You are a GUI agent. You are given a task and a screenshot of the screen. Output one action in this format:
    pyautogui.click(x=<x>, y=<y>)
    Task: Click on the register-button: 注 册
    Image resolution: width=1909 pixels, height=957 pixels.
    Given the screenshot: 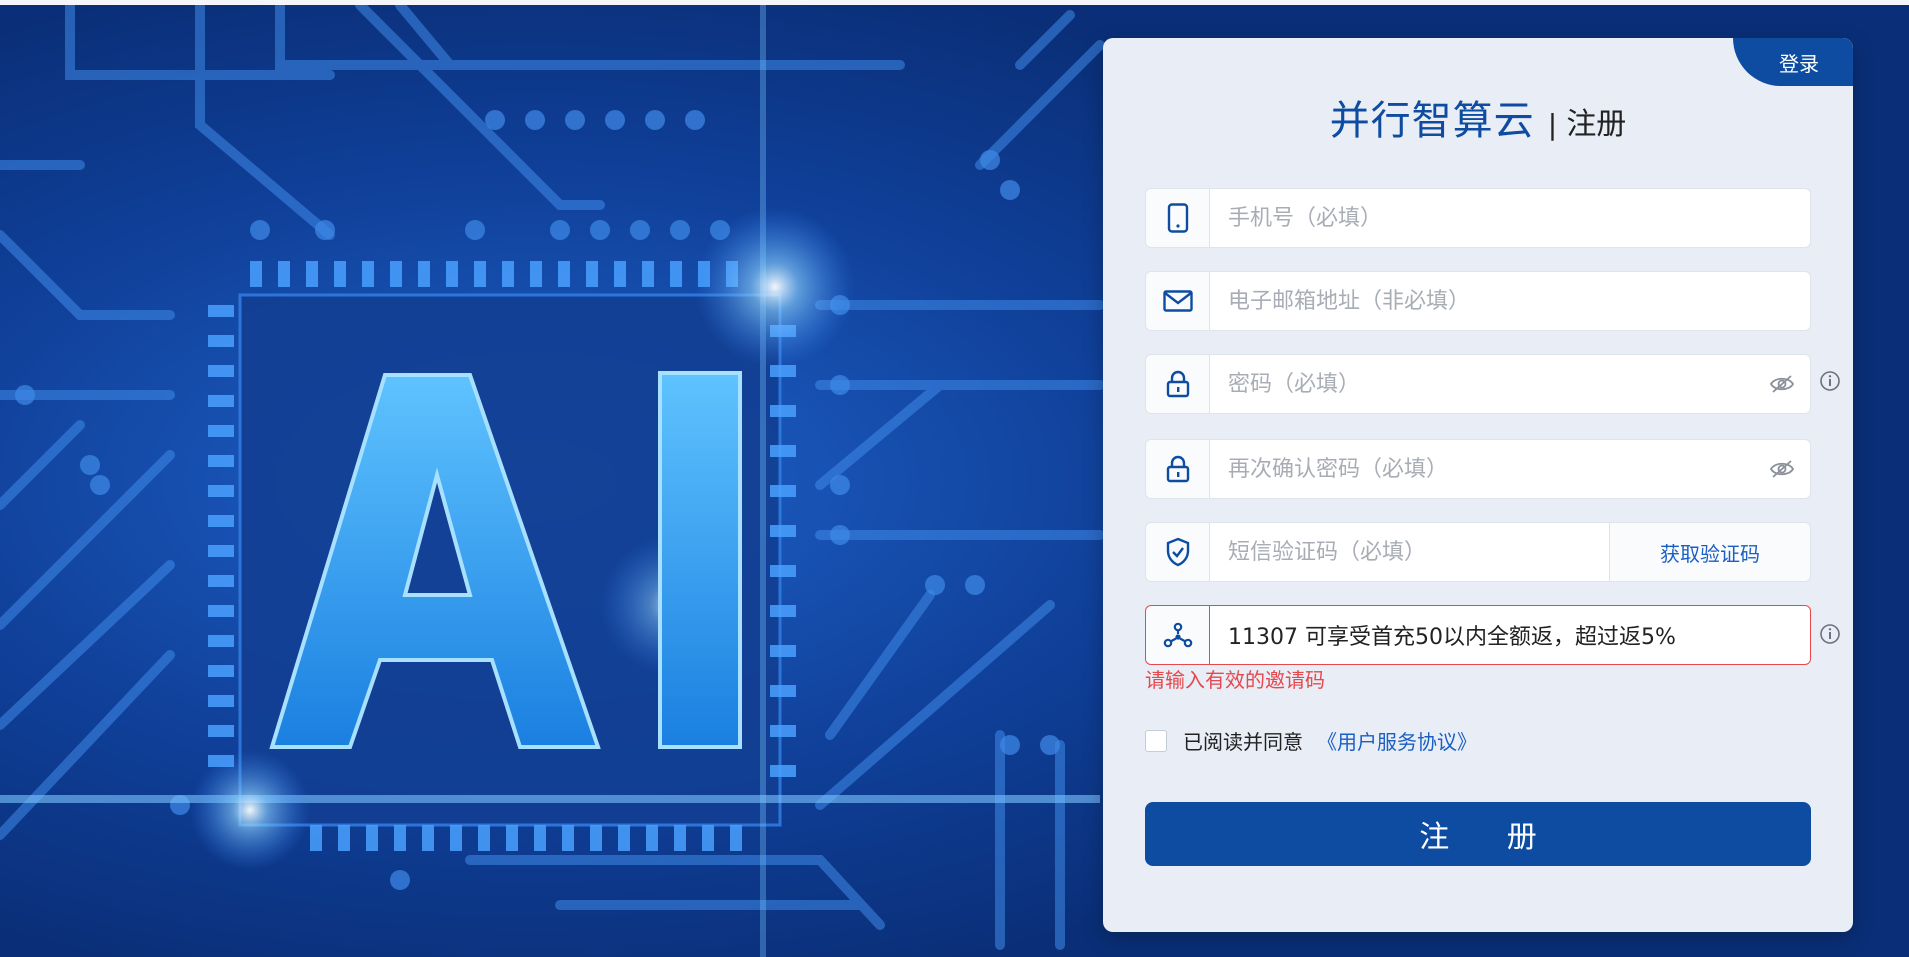 What is the action you would take?
    pyautogui.click(x=1478, y=834)
    